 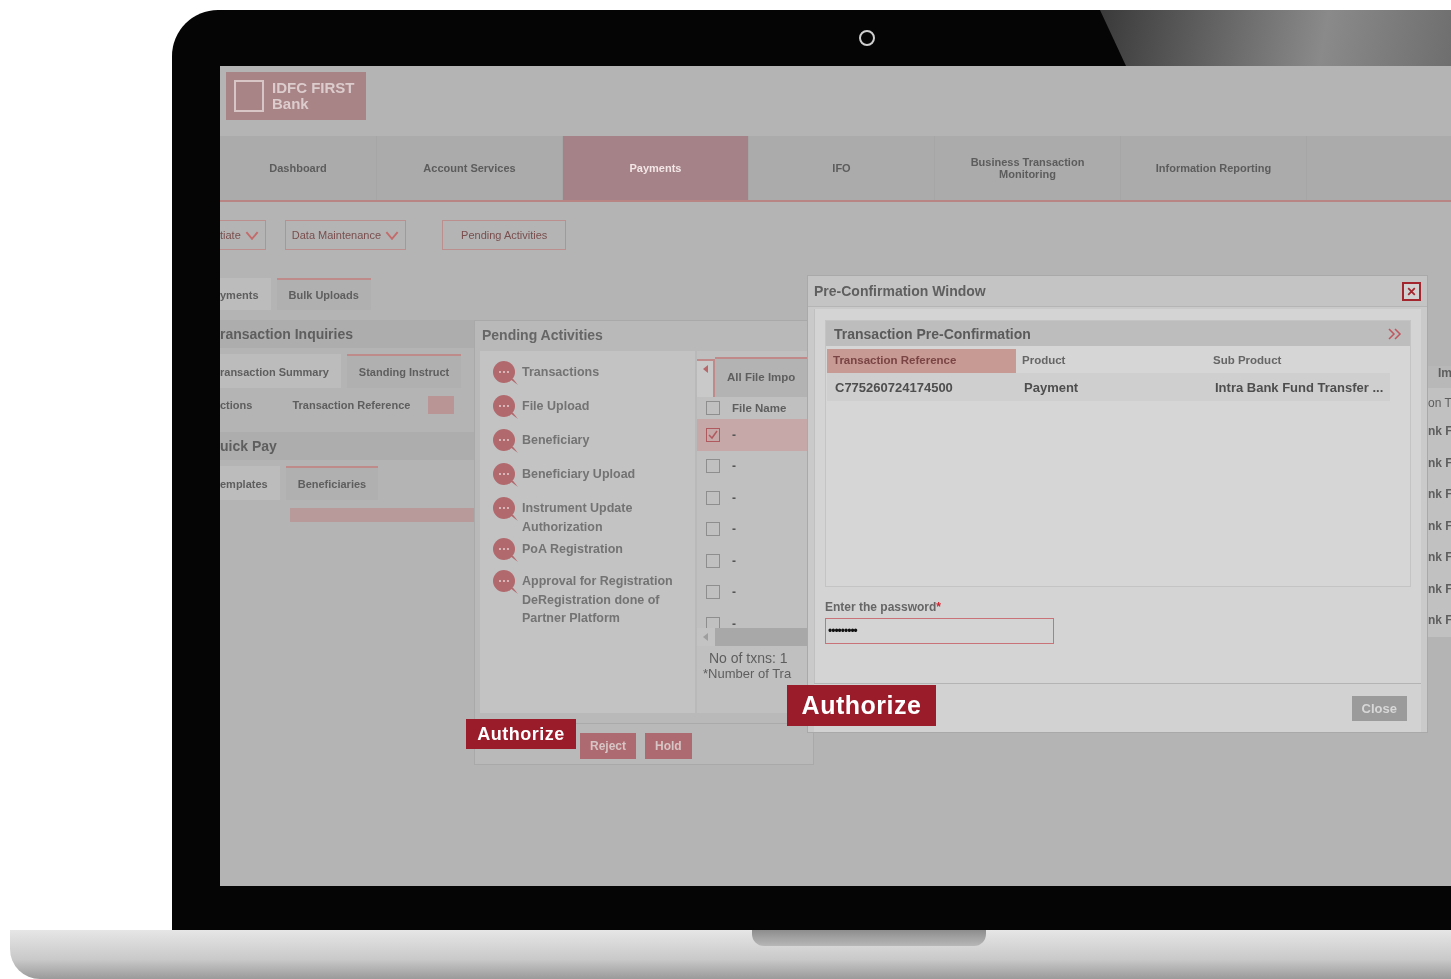 I want to click on tab: ransaction Summary, so click(x=280, y=371).